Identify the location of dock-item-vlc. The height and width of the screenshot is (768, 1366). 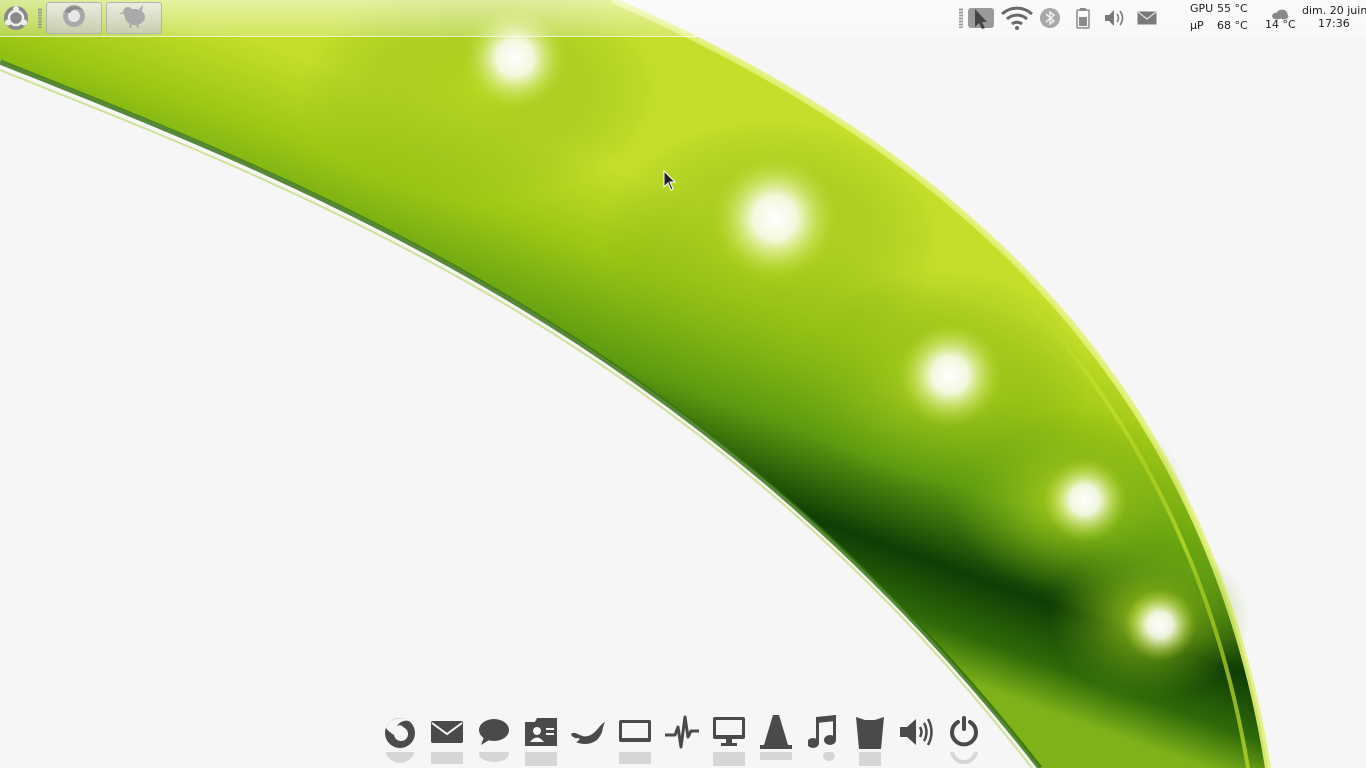
(776, 732).